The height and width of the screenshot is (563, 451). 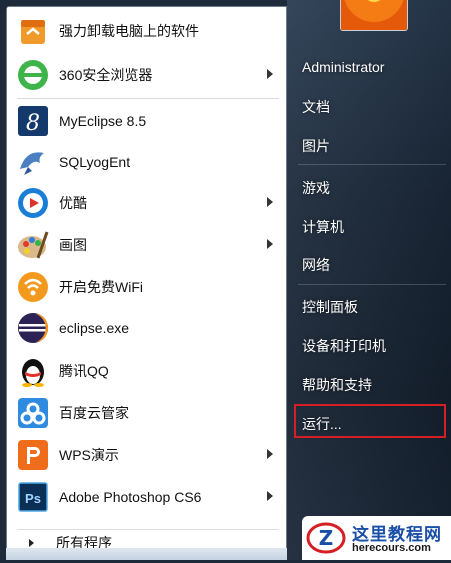 I want to click on svg-text: Ps, so click(x=33, y=498).